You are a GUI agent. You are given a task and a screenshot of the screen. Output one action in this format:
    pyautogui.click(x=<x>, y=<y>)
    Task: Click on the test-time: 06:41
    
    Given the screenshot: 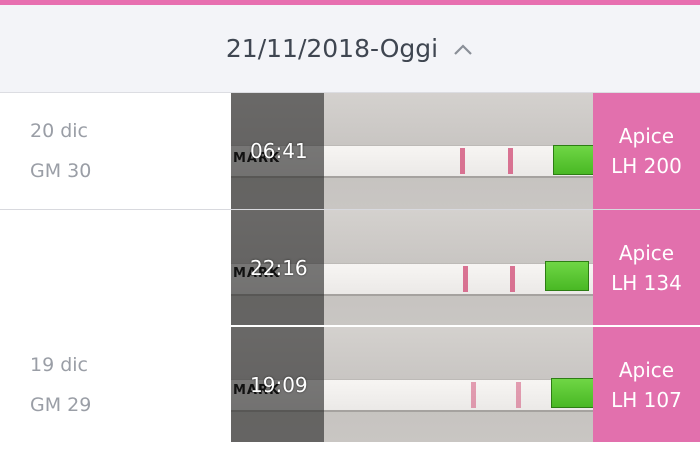 What is the action you would take?
    pyautogui.click(x=279, y=151)
    